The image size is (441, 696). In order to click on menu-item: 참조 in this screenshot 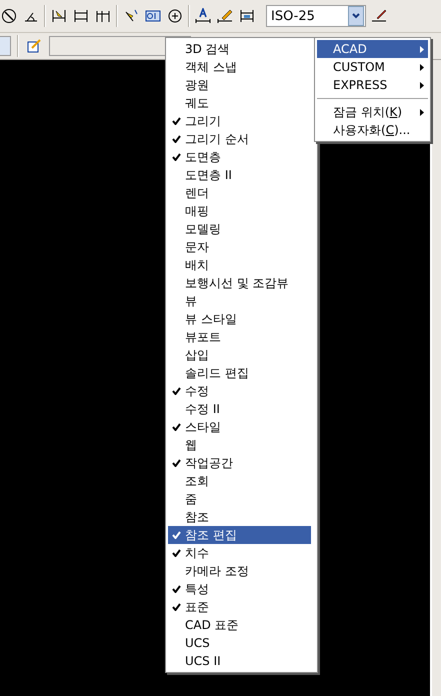, I will do `click(239, 517)`.